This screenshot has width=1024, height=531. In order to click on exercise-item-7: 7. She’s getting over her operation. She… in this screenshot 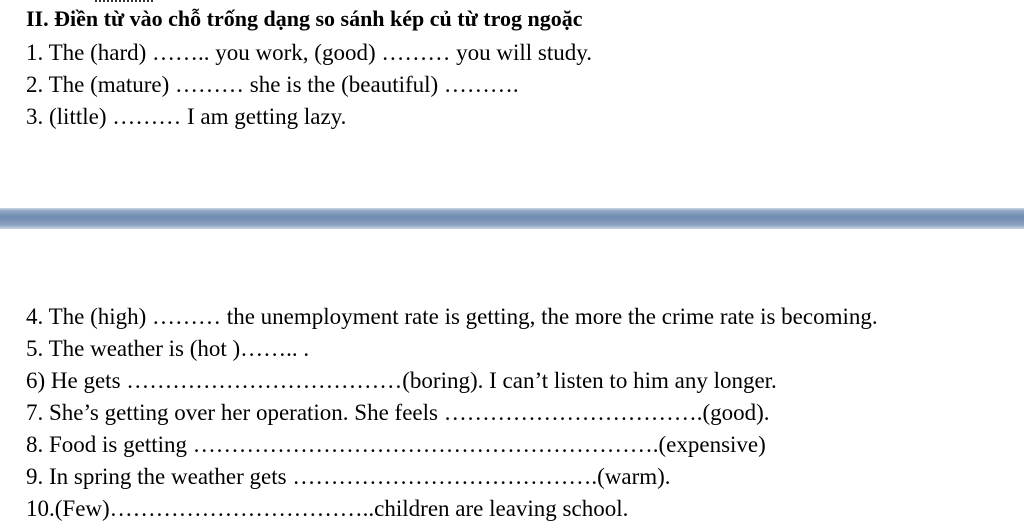, I will do `click(398, 412)`.